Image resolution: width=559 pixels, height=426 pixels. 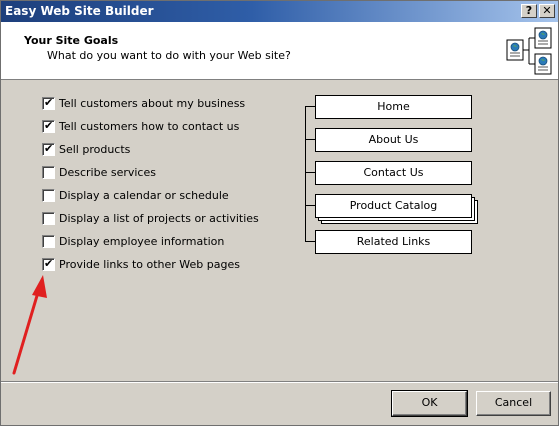 I want to click on goal-checkbox-row: Describe services, so click(x=99, y=172).